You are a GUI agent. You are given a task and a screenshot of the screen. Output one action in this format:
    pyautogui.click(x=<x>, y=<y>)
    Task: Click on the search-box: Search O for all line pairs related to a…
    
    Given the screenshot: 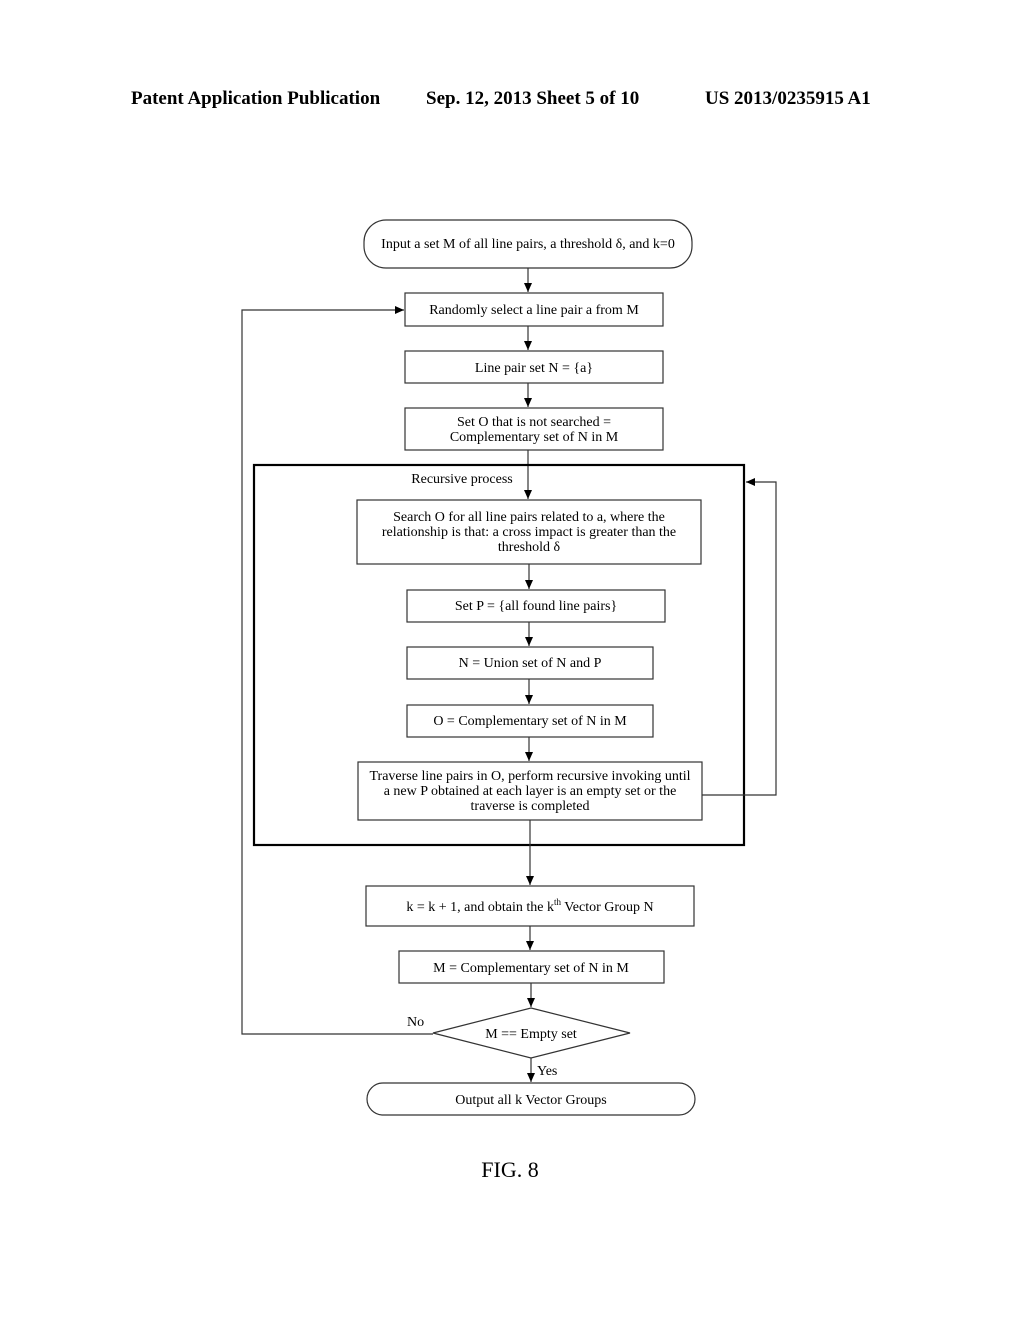 What is the action you would take?
    pyautogui.click(x=529, y=532)
    